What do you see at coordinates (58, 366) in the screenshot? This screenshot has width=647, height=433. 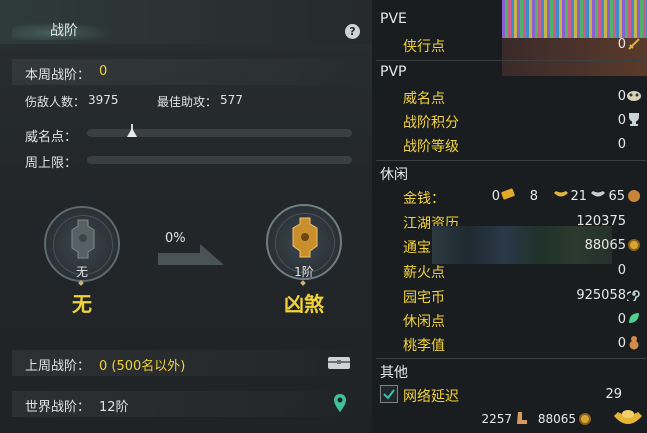 I see `last-week-label: 上周战阶：` at bounding box center [58, 366].